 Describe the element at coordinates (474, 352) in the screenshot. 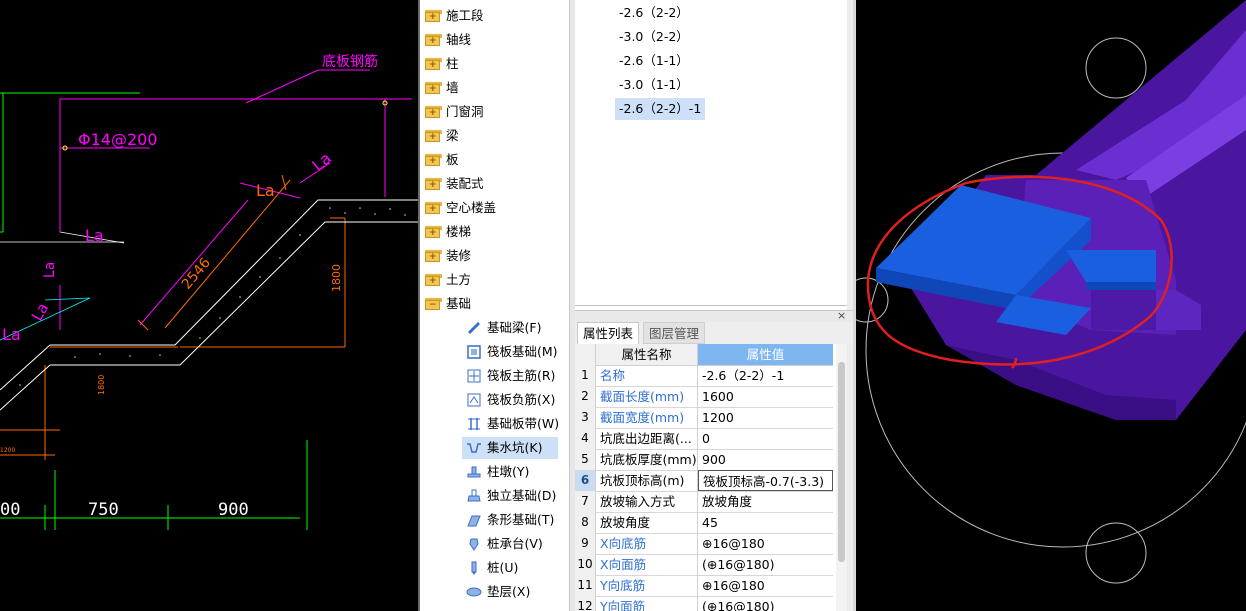

I see `raft-icon` at that location.